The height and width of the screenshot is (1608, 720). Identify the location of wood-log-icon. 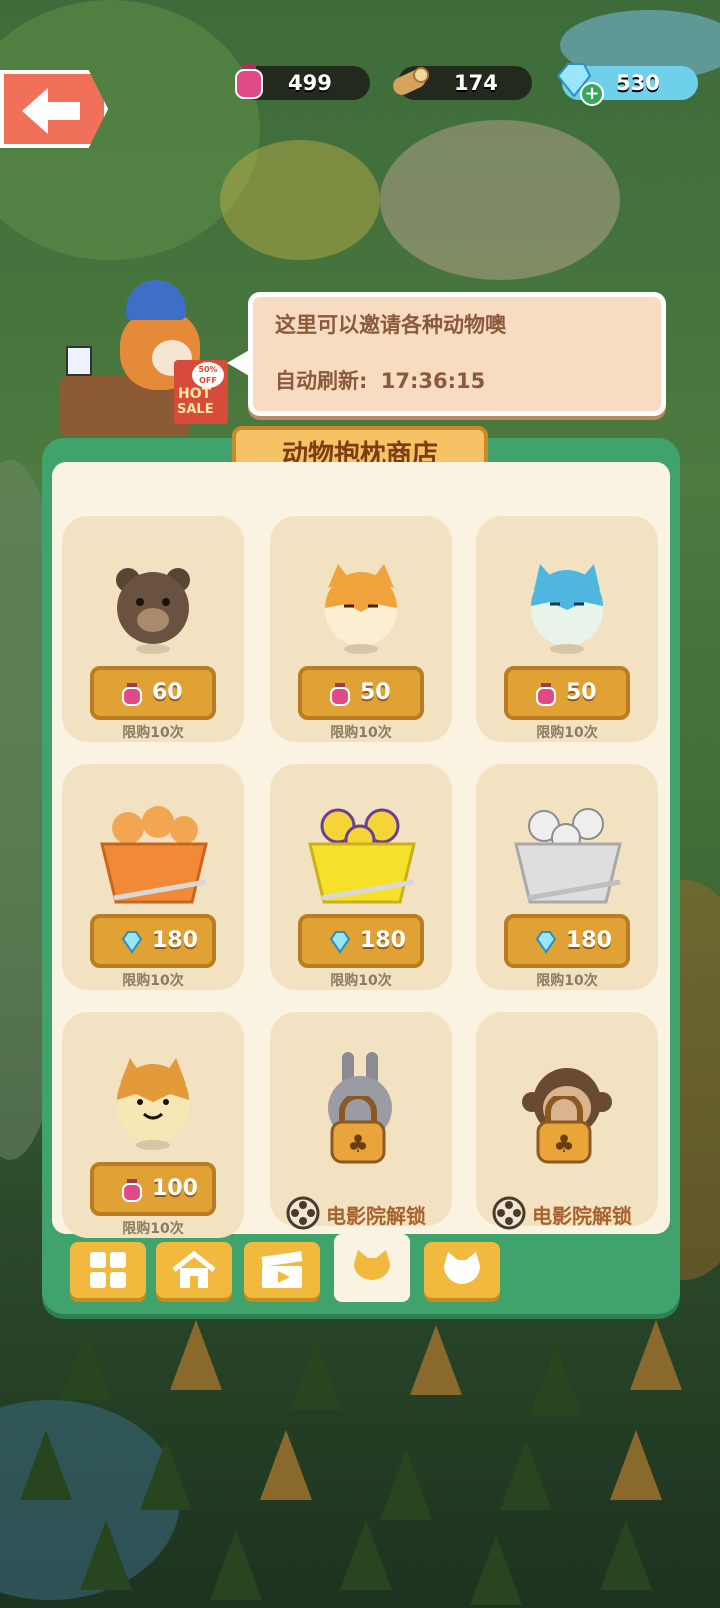
(411, 81).